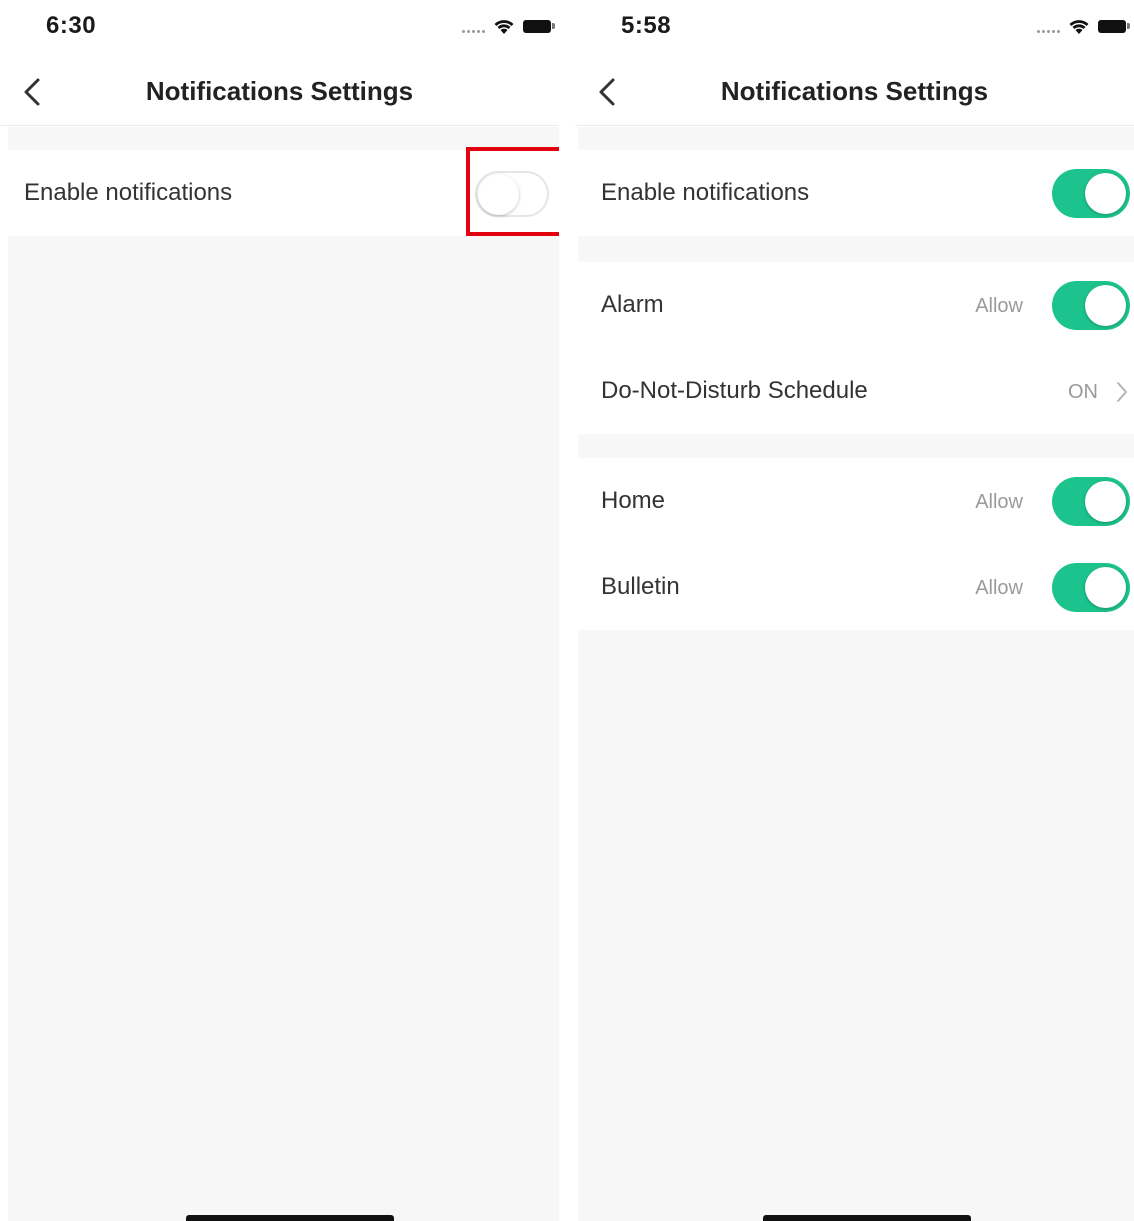 Image resolution: width=1134 pixels, height=1221 pixels. I want to click on status-bar: 6:30, so click(279, 28).